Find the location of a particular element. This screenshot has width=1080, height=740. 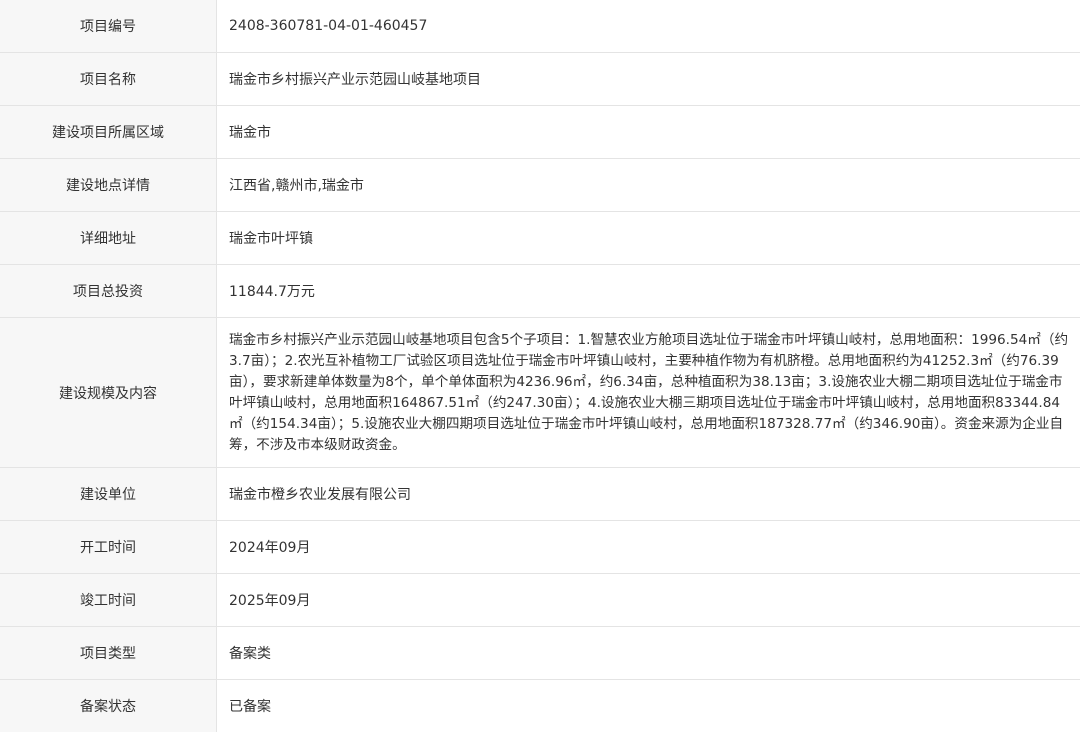

row-value: 瑞金市 is located at coordinates (648, 132).